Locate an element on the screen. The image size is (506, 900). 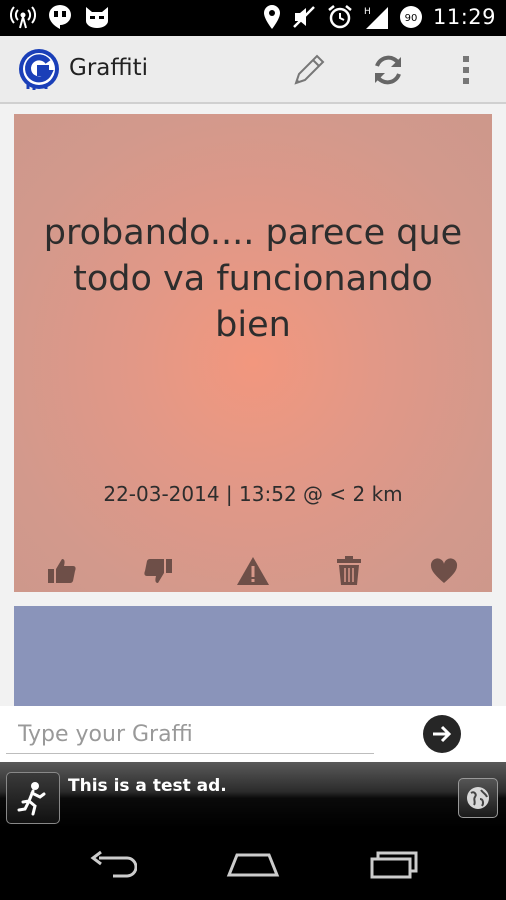
location-icon is located at coordinates (272, 17).